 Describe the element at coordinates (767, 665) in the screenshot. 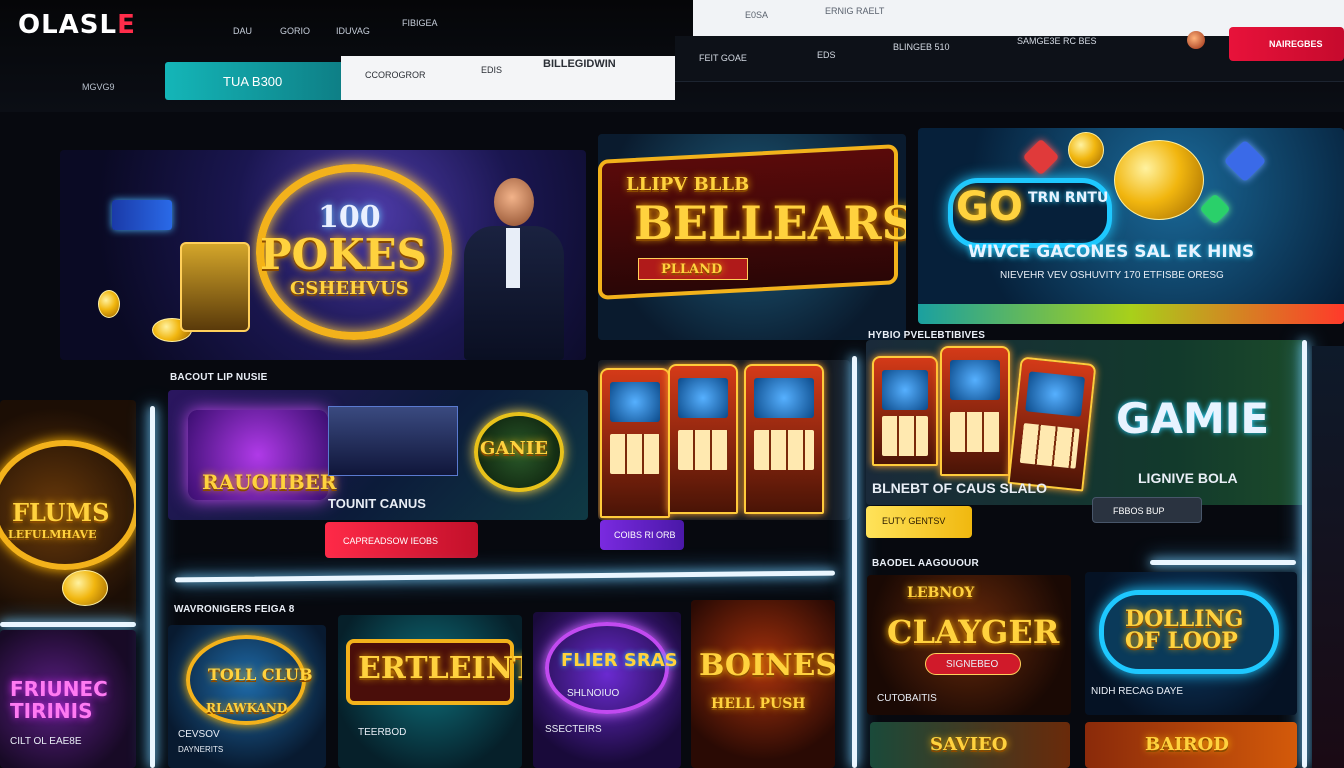

I see `tile-title: BOINES` at that location.